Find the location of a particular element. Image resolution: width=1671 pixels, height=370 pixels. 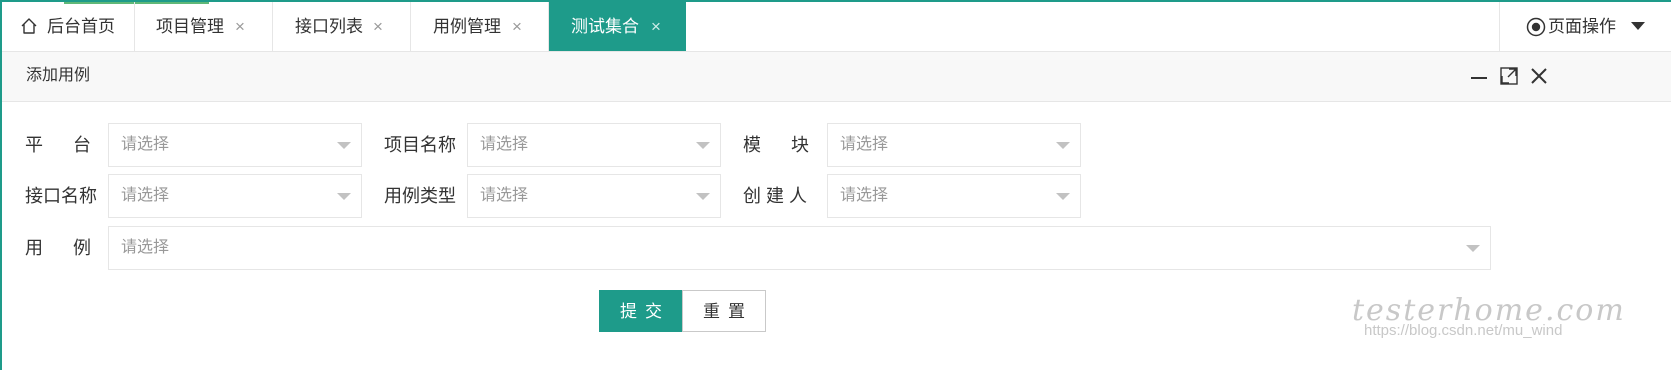

tab-interface-list: 接口列表 × is located at coordinates (342, 26).